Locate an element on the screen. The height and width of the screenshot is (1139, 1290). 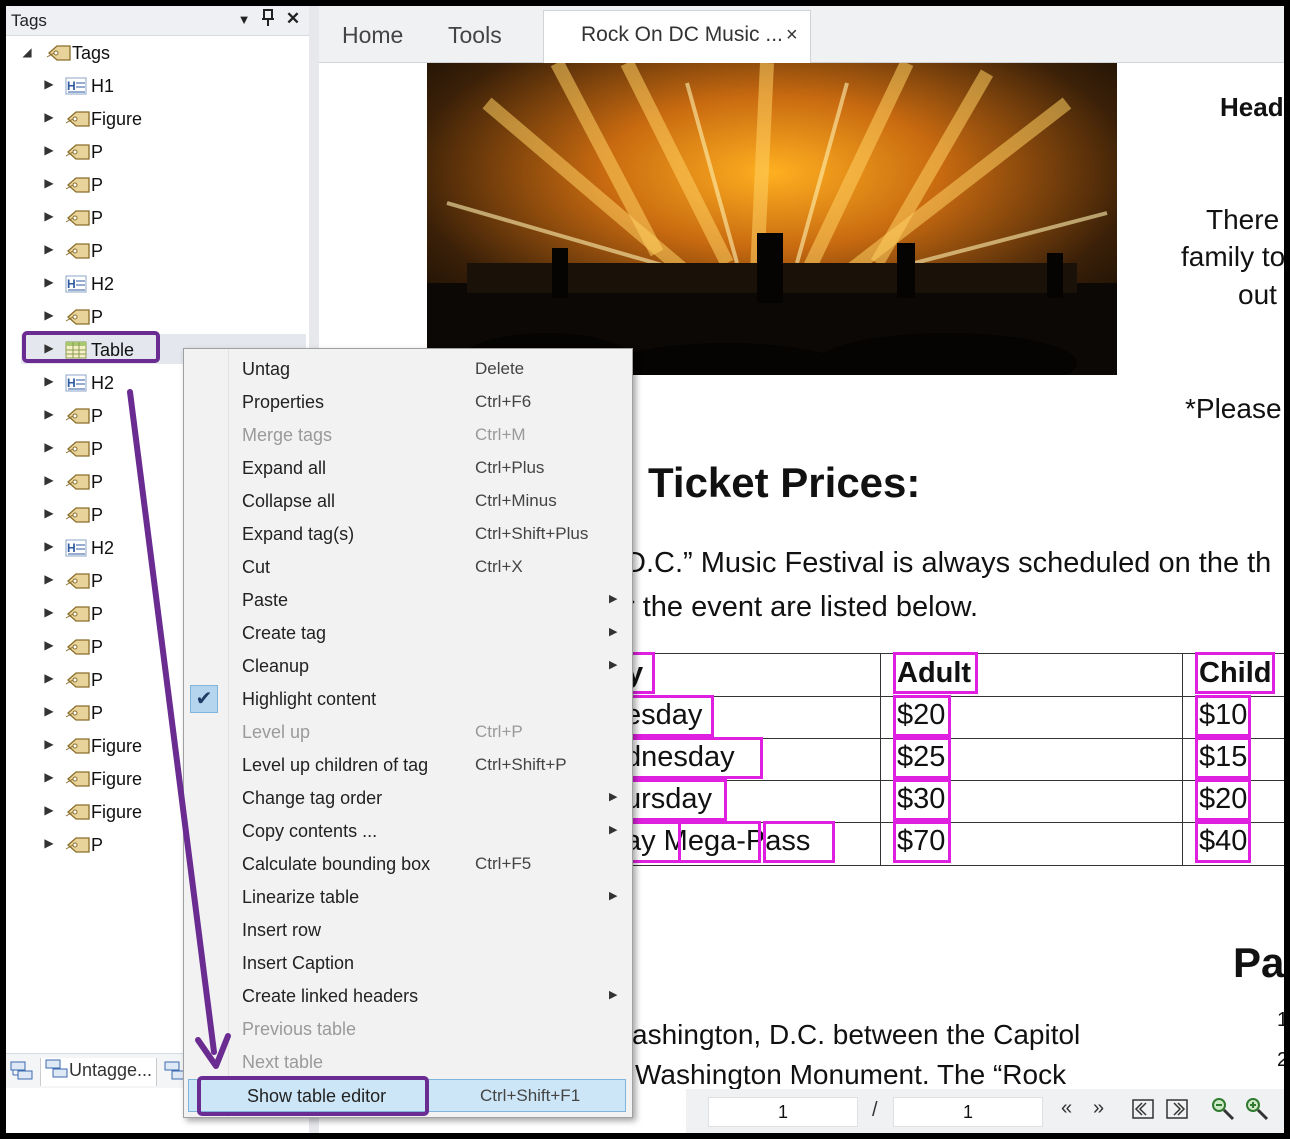
double-chevron-right-icon: » is located at coordinates (1098, 1108).